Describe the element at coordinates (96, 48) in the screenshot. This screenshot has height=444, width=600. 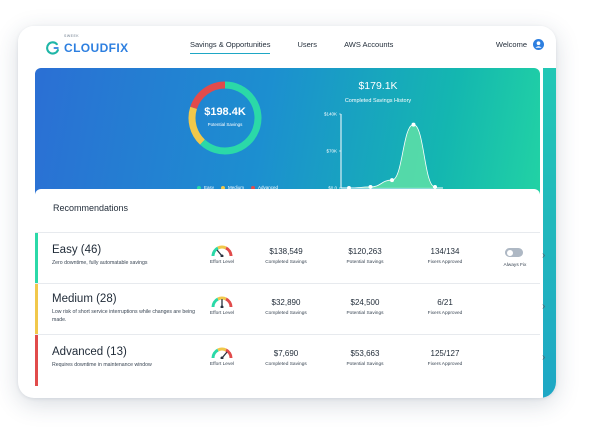
I see `logo-wordmark: CLOUDFIX` at that location.